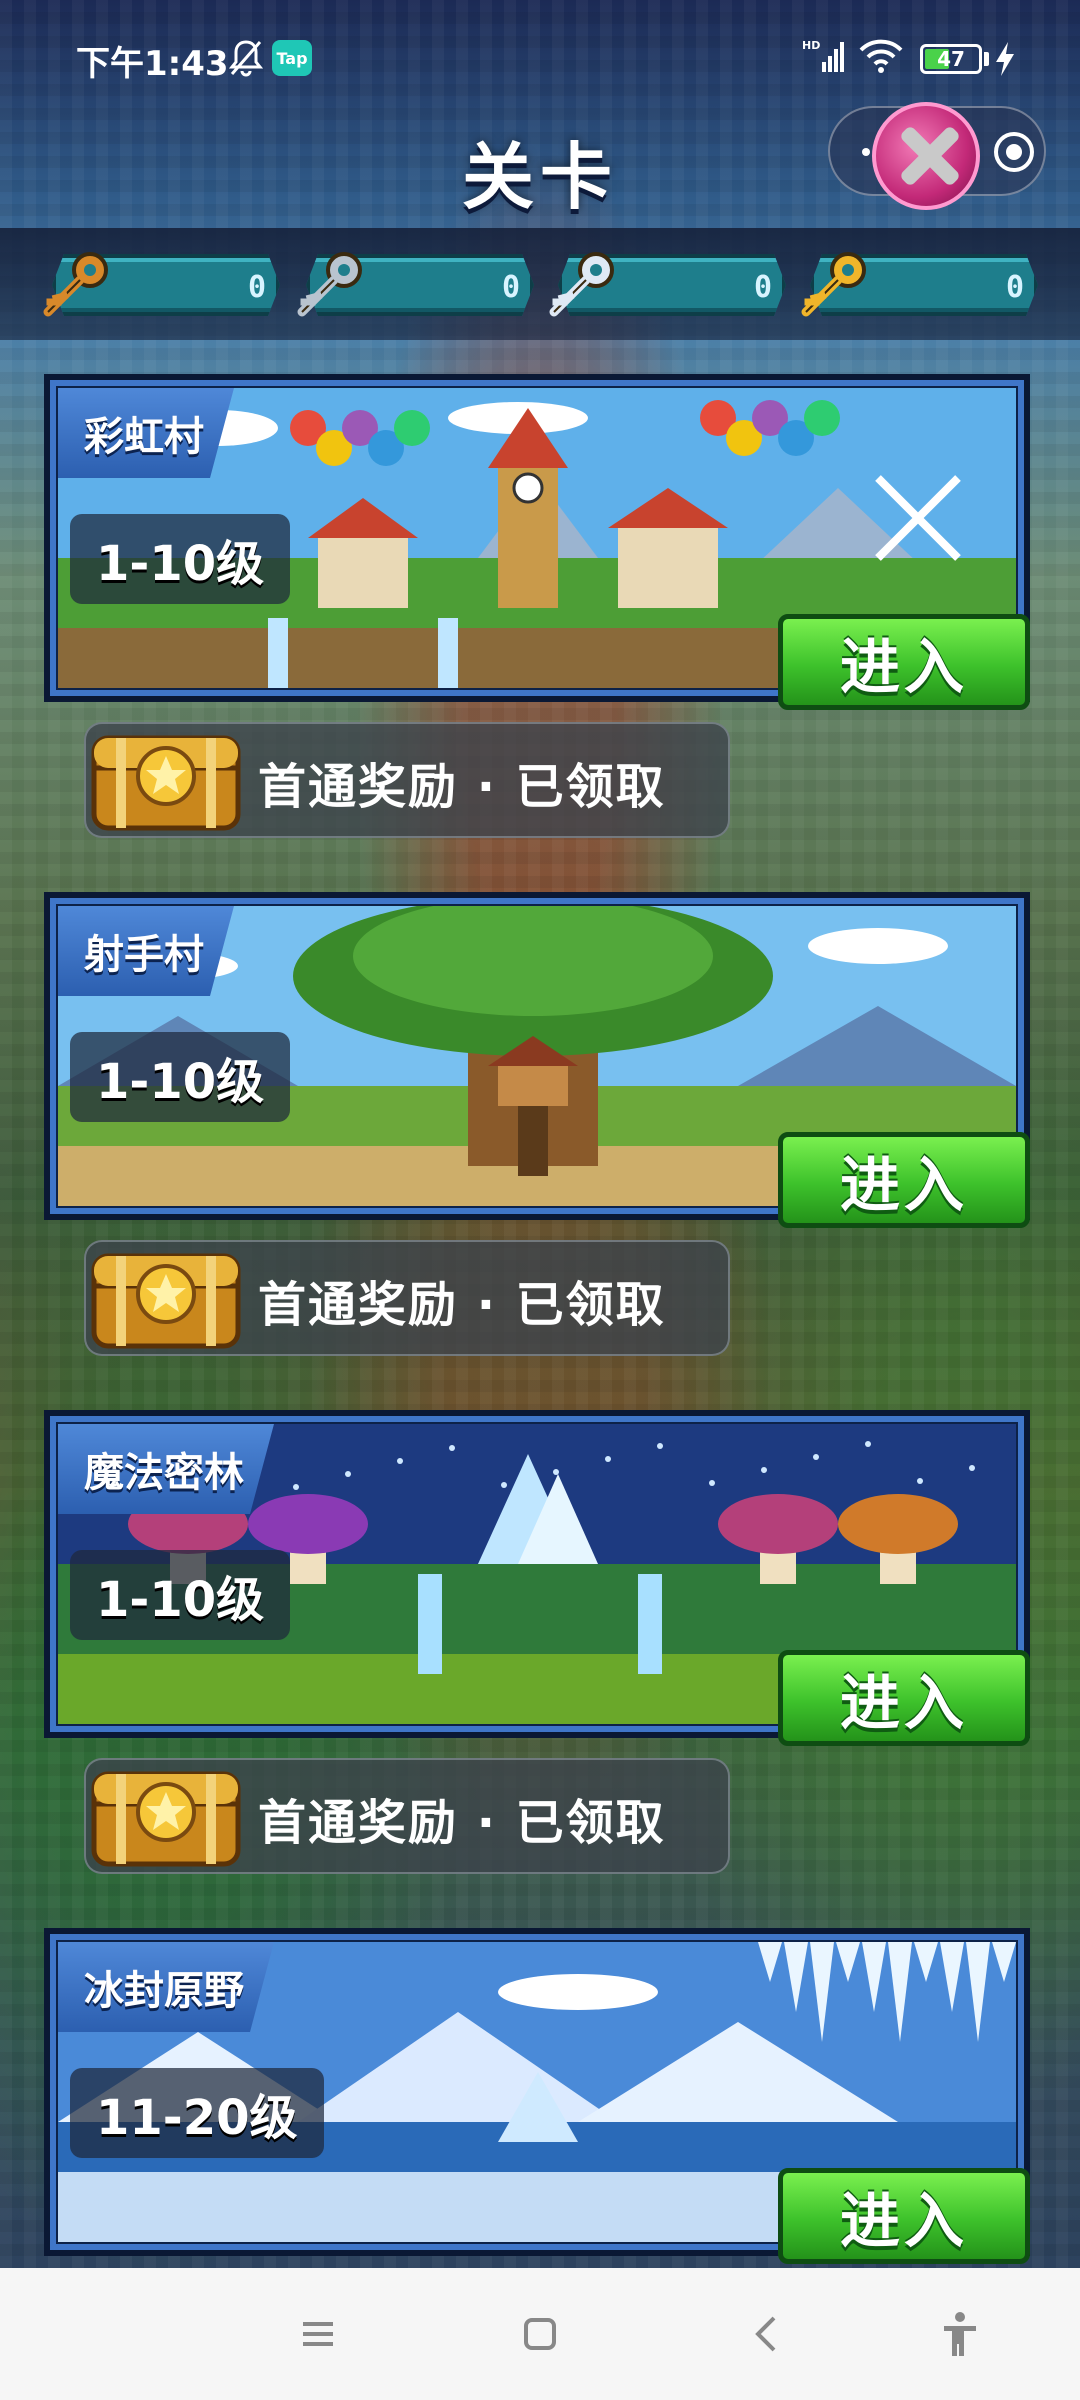 The width and height of the screenshot is (1080, 2400). Describe the element at coordinates (881, 56) in the screenshot. I see `wifi-icon` at that location.